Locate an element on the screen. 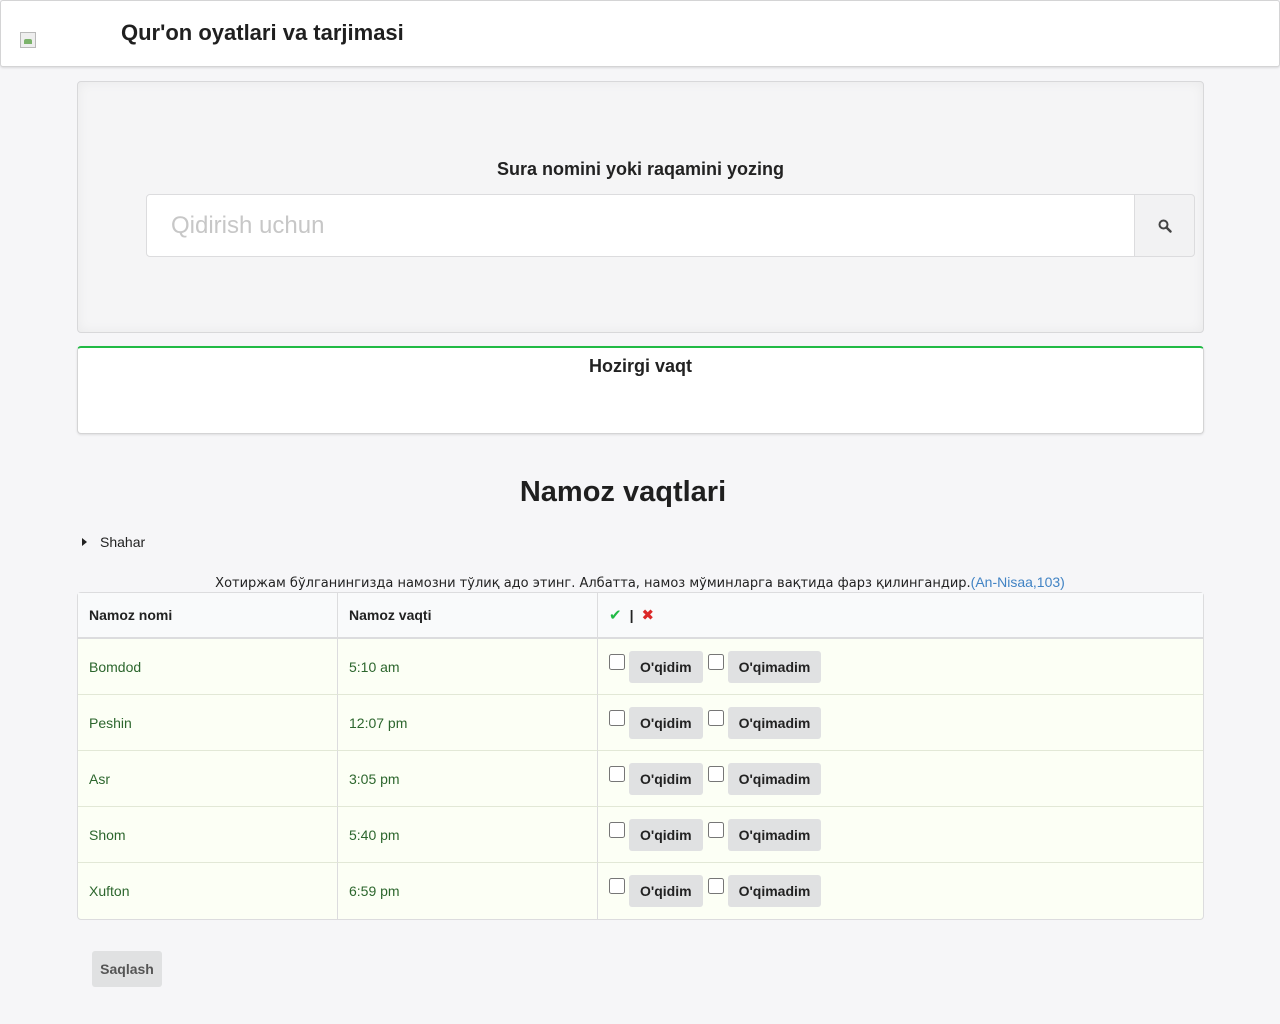  prayer-time: 12:07 pm is located at coordinates (468, 723).